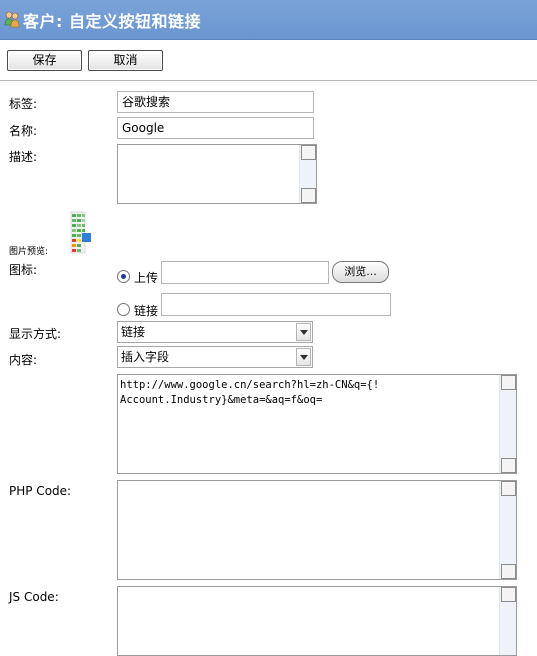  Describe the element at coordinates (245, 272) in the screenshot. I see `upload-file-input` at that location.